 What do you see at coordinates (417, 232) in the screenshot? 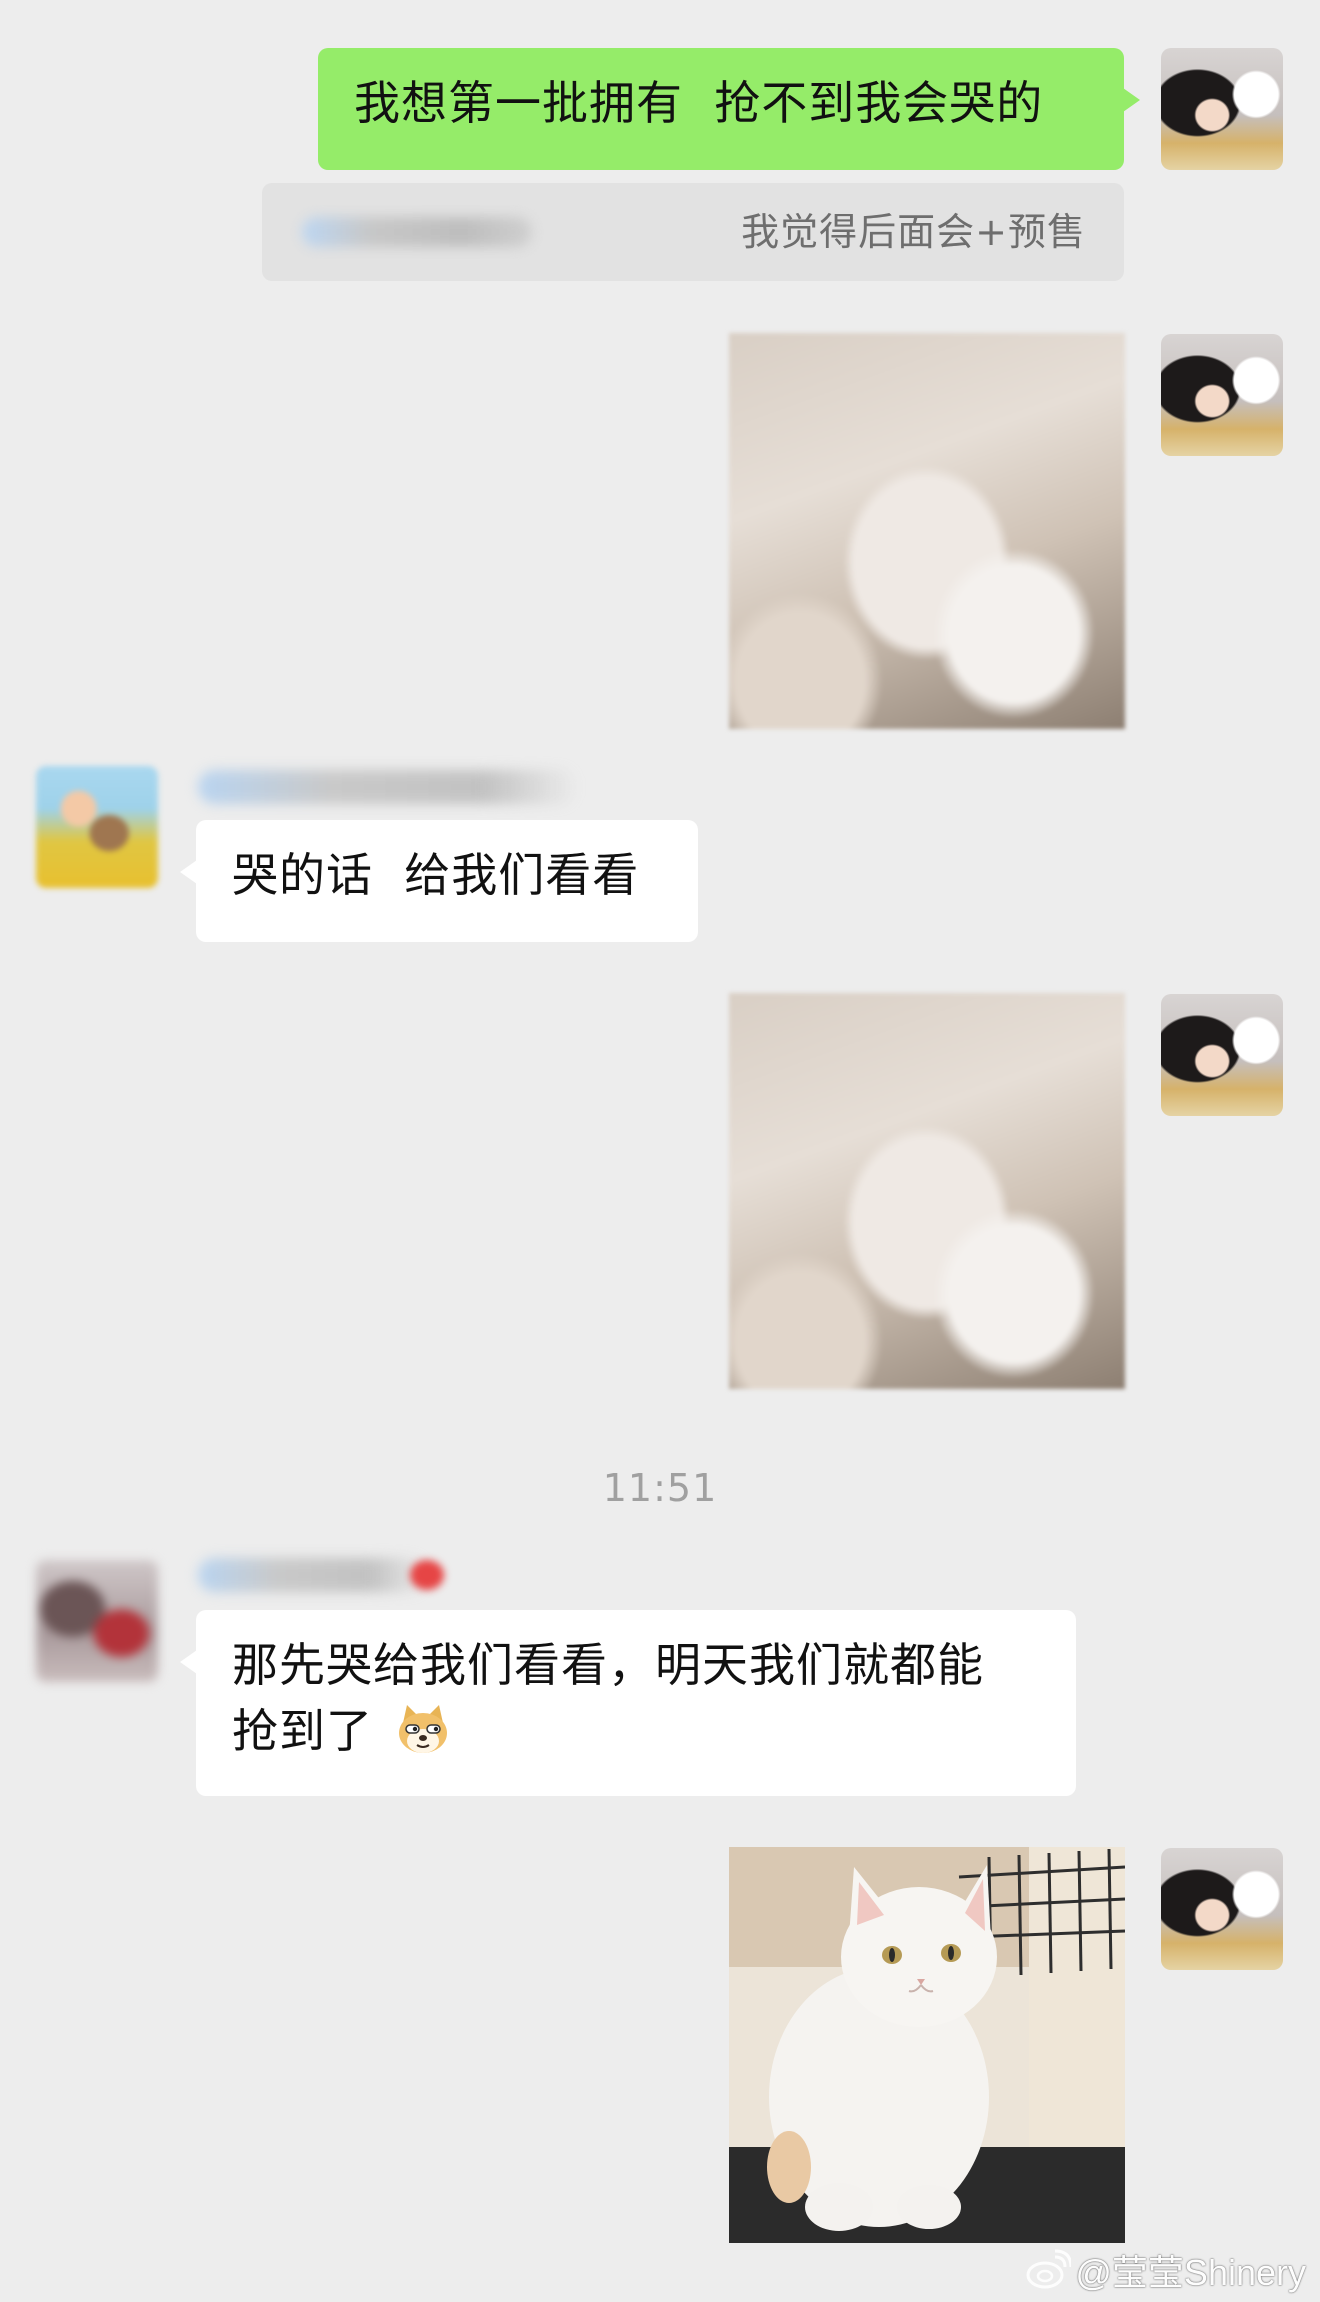
I see `quoted-sender-name-blurred` at bounding box center [417, 232].